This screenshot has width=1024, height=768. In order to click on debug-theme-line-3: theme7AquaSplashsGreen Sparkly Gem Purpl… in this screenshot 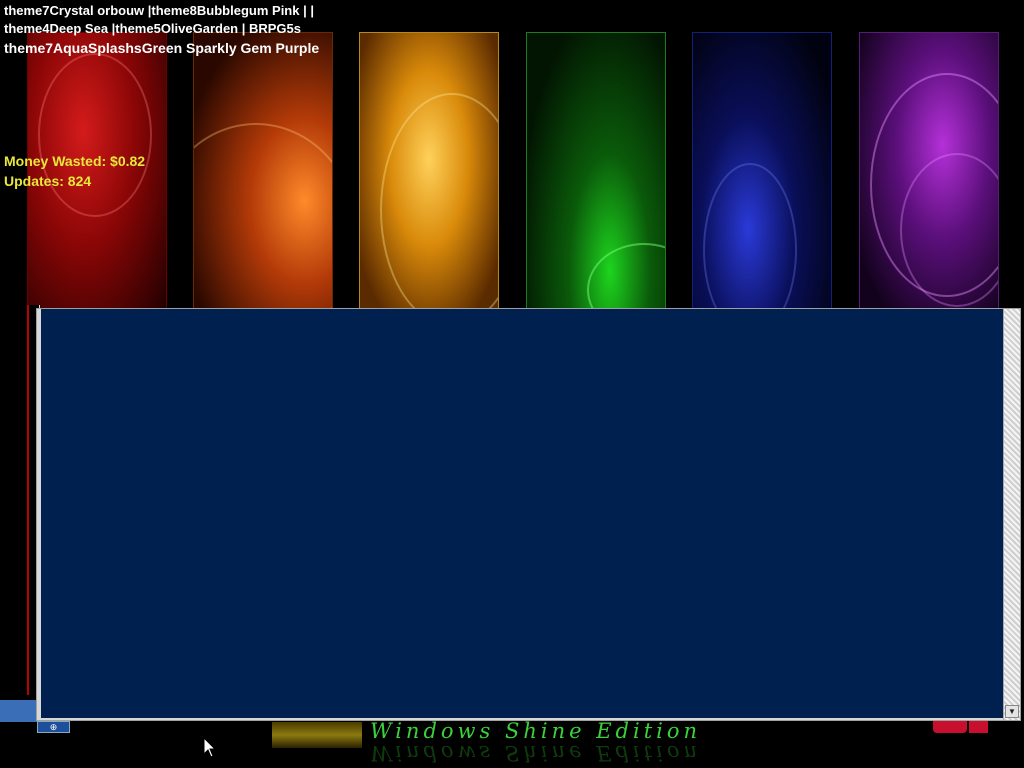, I will do `click(162, 48)`.